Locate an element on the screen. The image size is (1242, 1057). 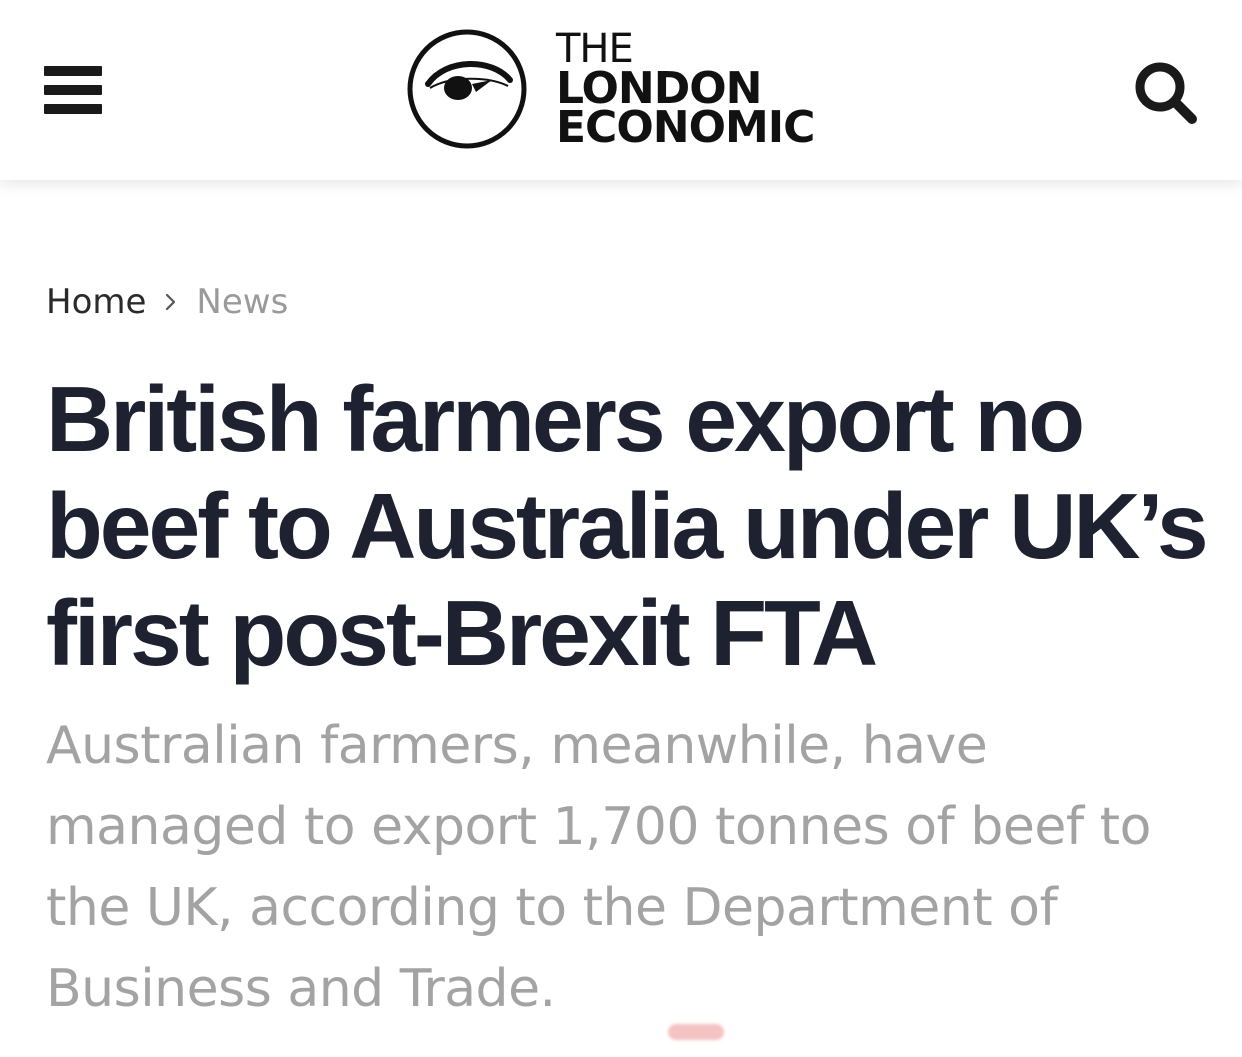
hamburger-menu-icon is located at coordinates (73, 90).